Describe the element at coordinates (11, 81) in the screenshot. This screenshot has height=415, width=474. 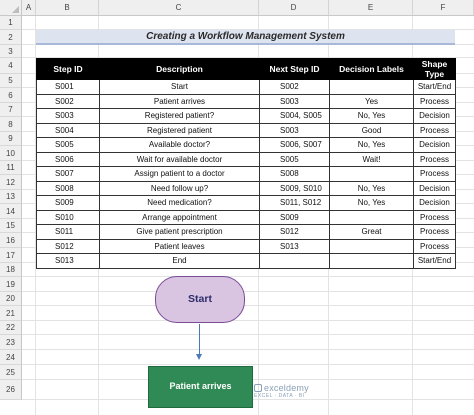
I see `row-header-5: 5` at that location.